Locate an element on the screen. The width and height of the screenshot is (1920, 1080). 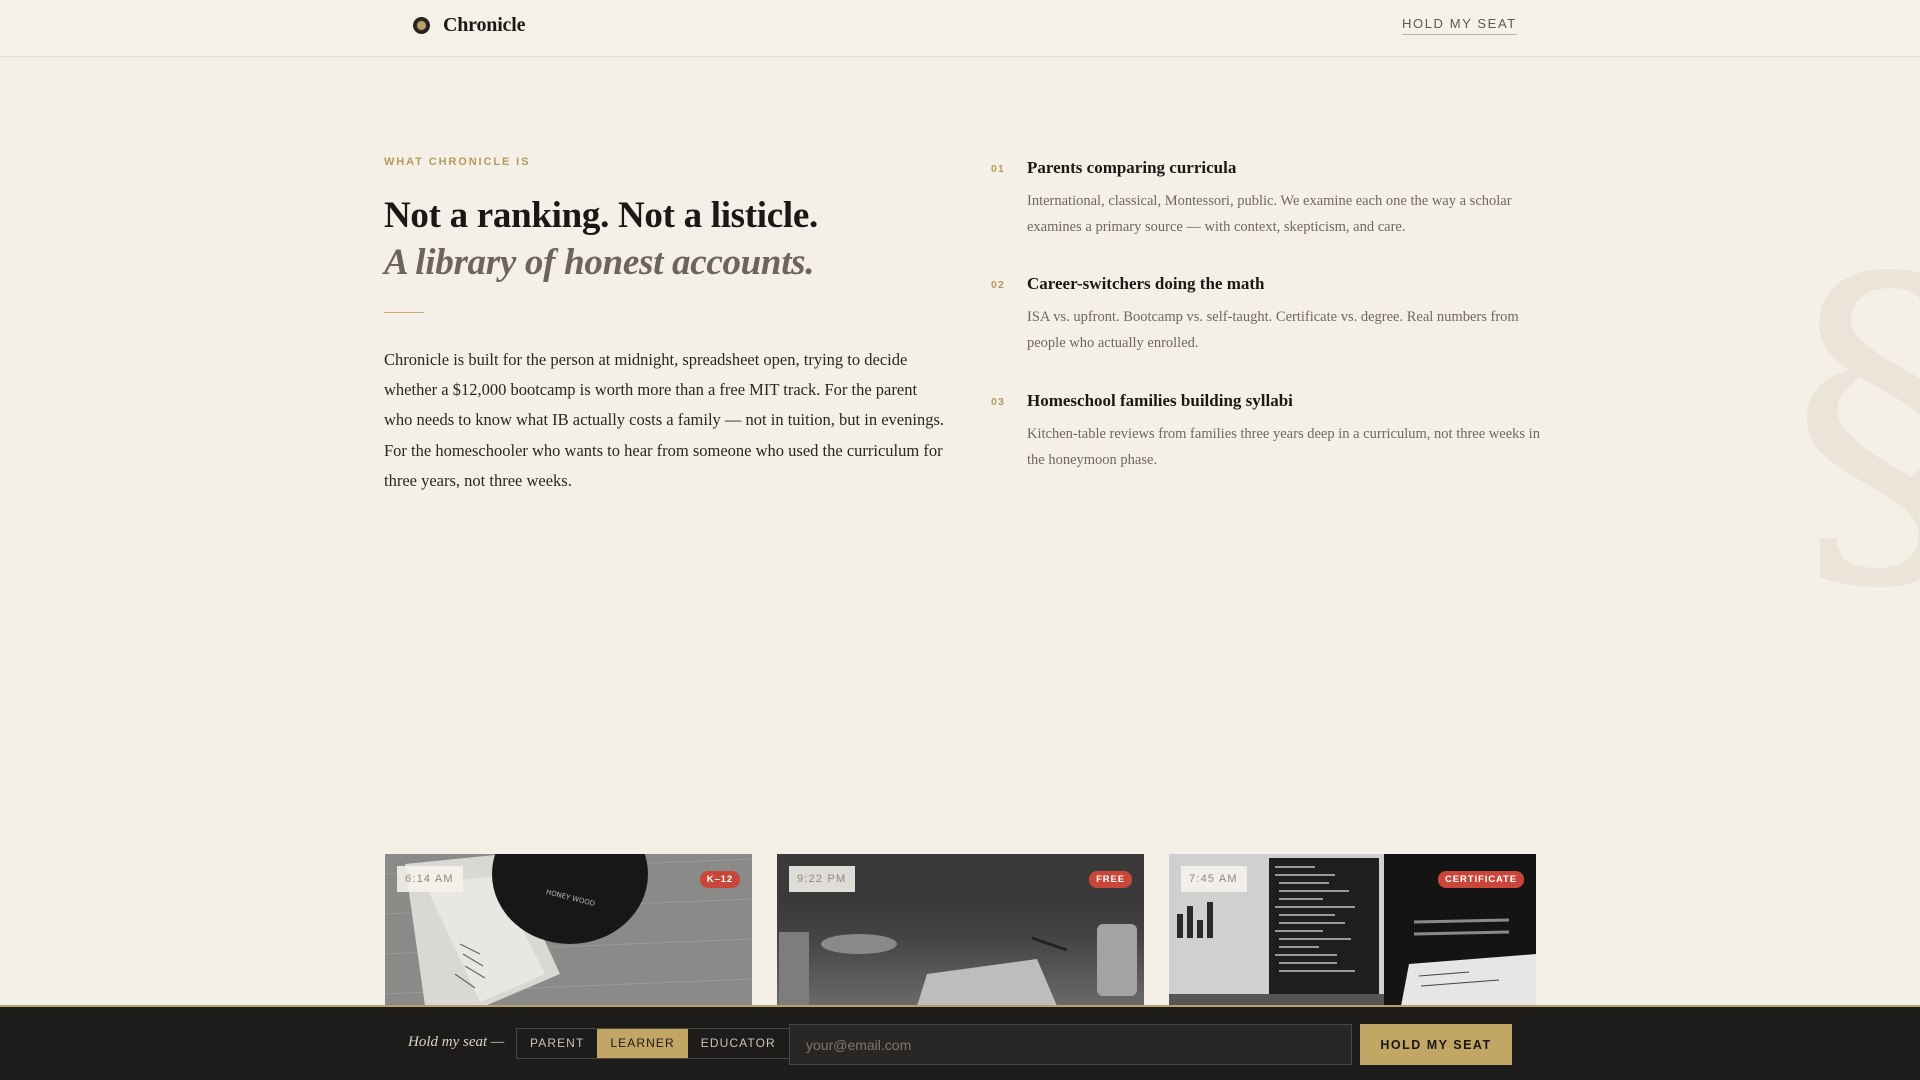
section-sign-decoration: § is located at coordinates (1855, 420).